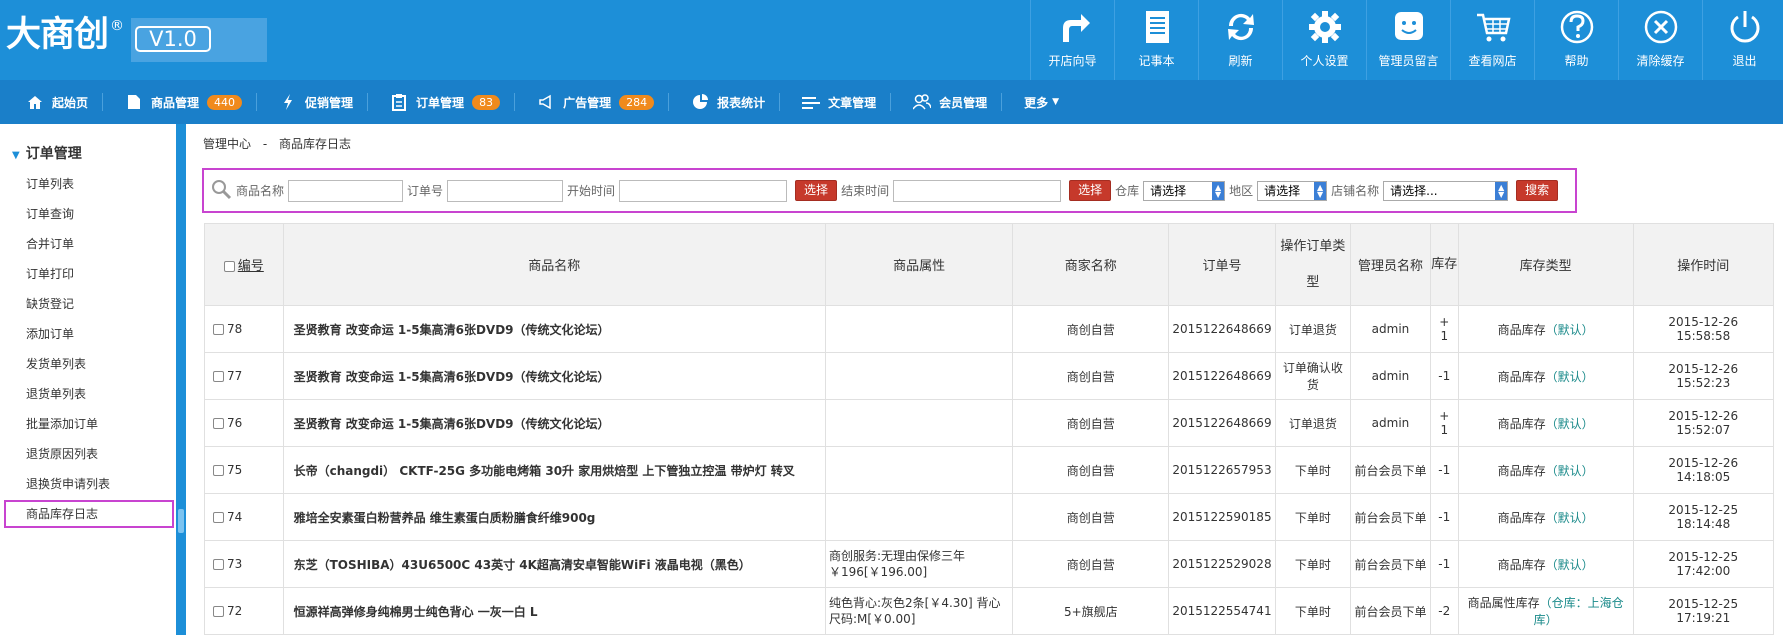 This screenshot has width=1783, height=635. I want to click on header-op-type: 操作订单类型, so click(1313, 264).